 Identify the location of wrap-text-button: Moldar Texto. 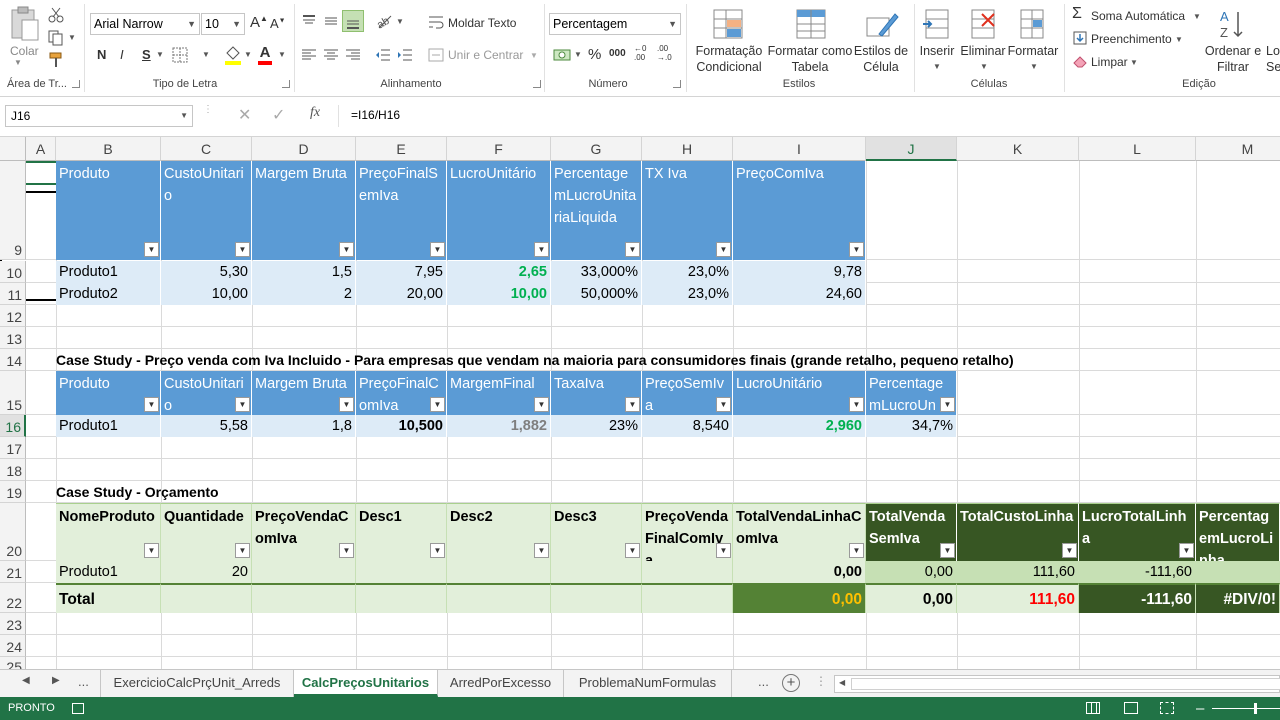
(482, 23).